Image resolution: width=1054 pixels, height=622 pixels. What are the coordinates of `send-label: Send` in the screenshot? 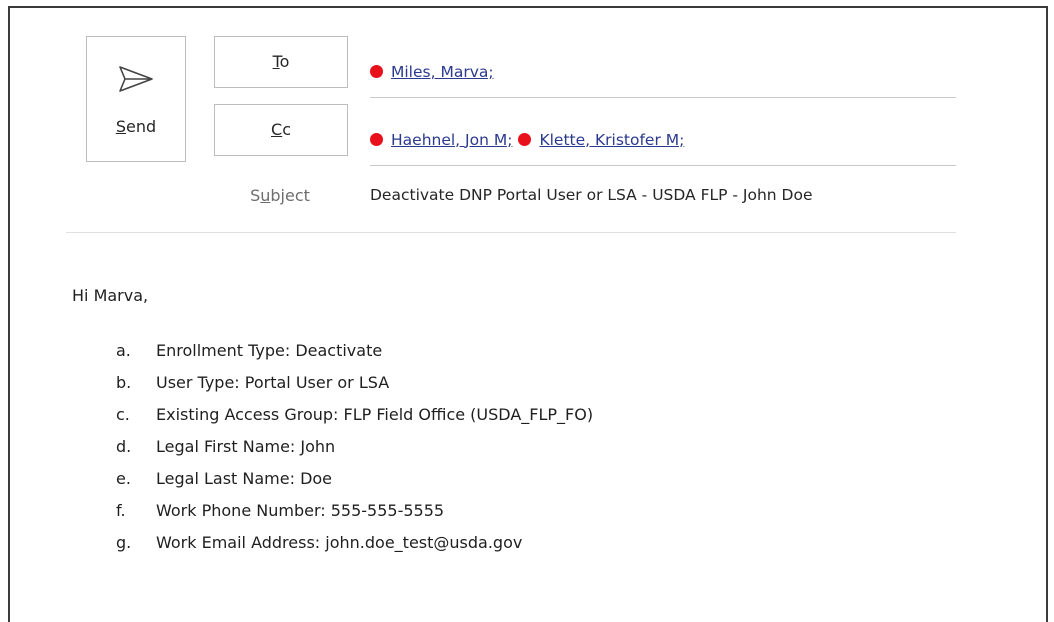 It's located at (136, 126).